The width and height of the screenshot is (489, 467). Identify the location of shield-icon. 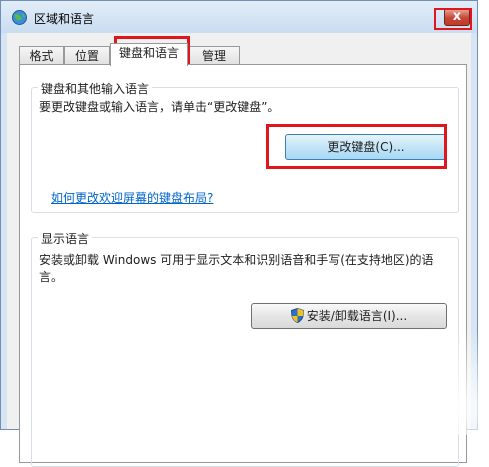
(297, 315).